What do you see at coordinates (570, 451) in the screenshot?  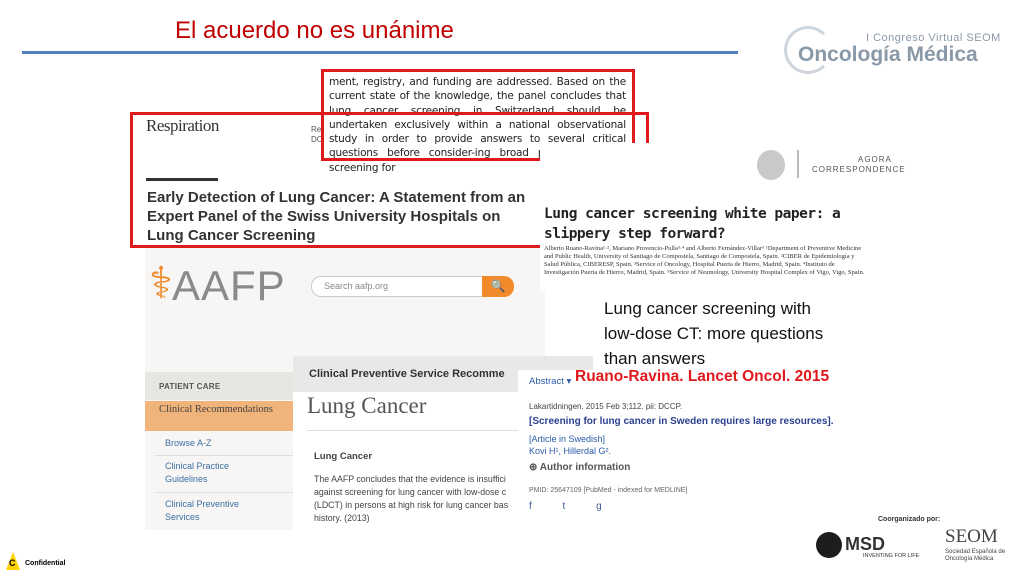 I see `pubmed-authors: Kovi H¹, Hillerdal G².` at bounding box center [570, 451].